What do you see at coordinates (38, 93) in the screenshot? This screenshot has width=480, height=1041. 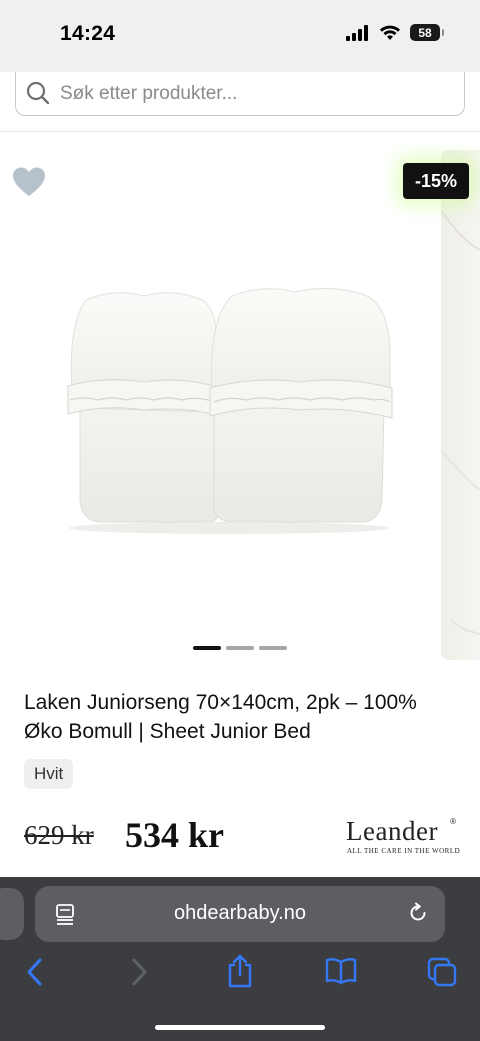 I see `search-icon` at bounding box center [38, 93].